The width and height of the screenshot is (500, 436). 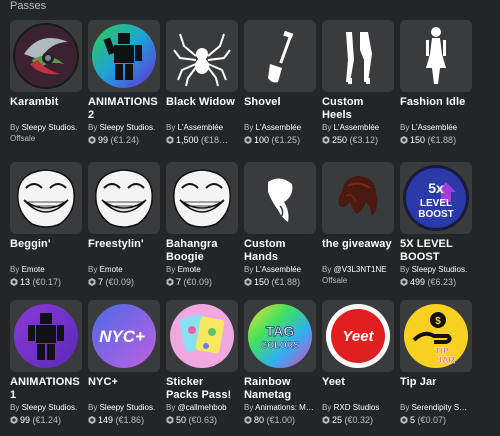 I want to click on pass-card-custom-hands: Custom Hands By L'Assemblée 150 (€1.88), so click(x=280, y=225).